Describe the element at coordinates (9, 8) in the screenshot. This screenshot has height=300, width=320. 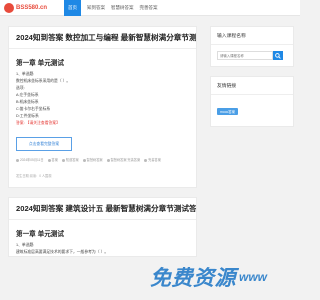
I see `logo-mark-icon` at that location.